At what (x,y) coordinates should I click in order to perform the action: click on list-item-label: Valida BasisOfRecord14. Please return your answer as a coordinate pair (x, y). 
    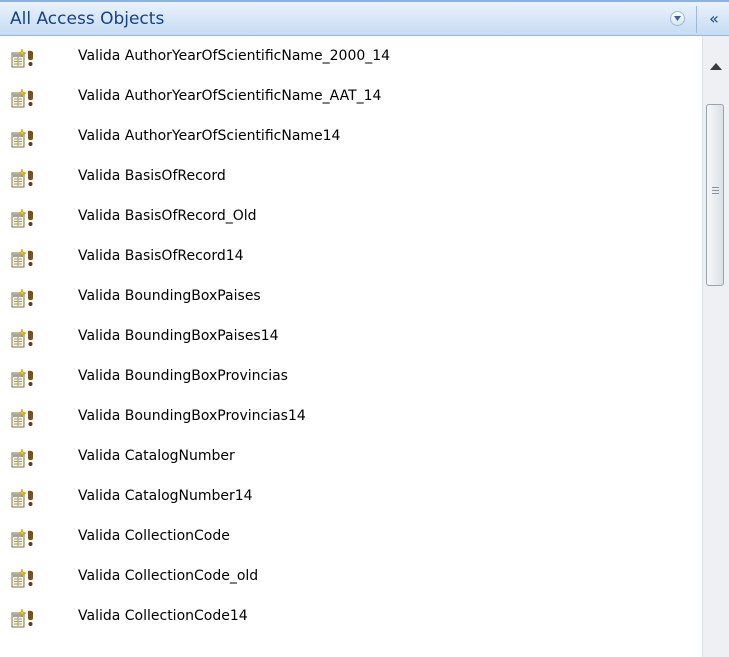
    Looking at the image, I should click on (161, 256).